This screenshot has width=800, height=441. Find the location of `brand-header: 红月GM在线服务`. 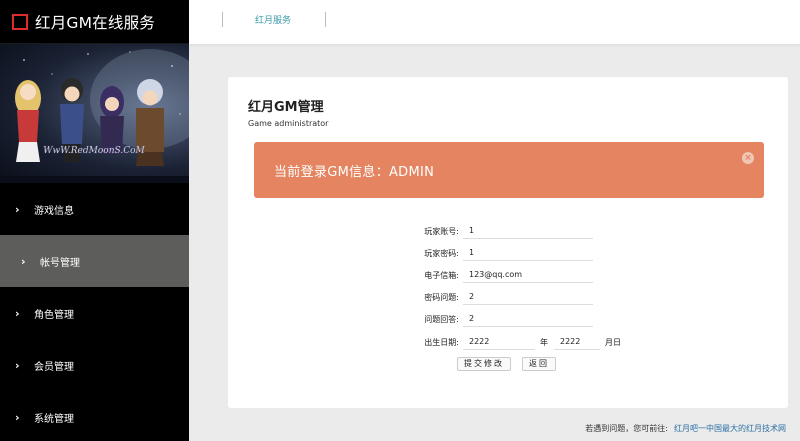

brand-header: 红月GM在线服务 is located at coordinates (94, 22).